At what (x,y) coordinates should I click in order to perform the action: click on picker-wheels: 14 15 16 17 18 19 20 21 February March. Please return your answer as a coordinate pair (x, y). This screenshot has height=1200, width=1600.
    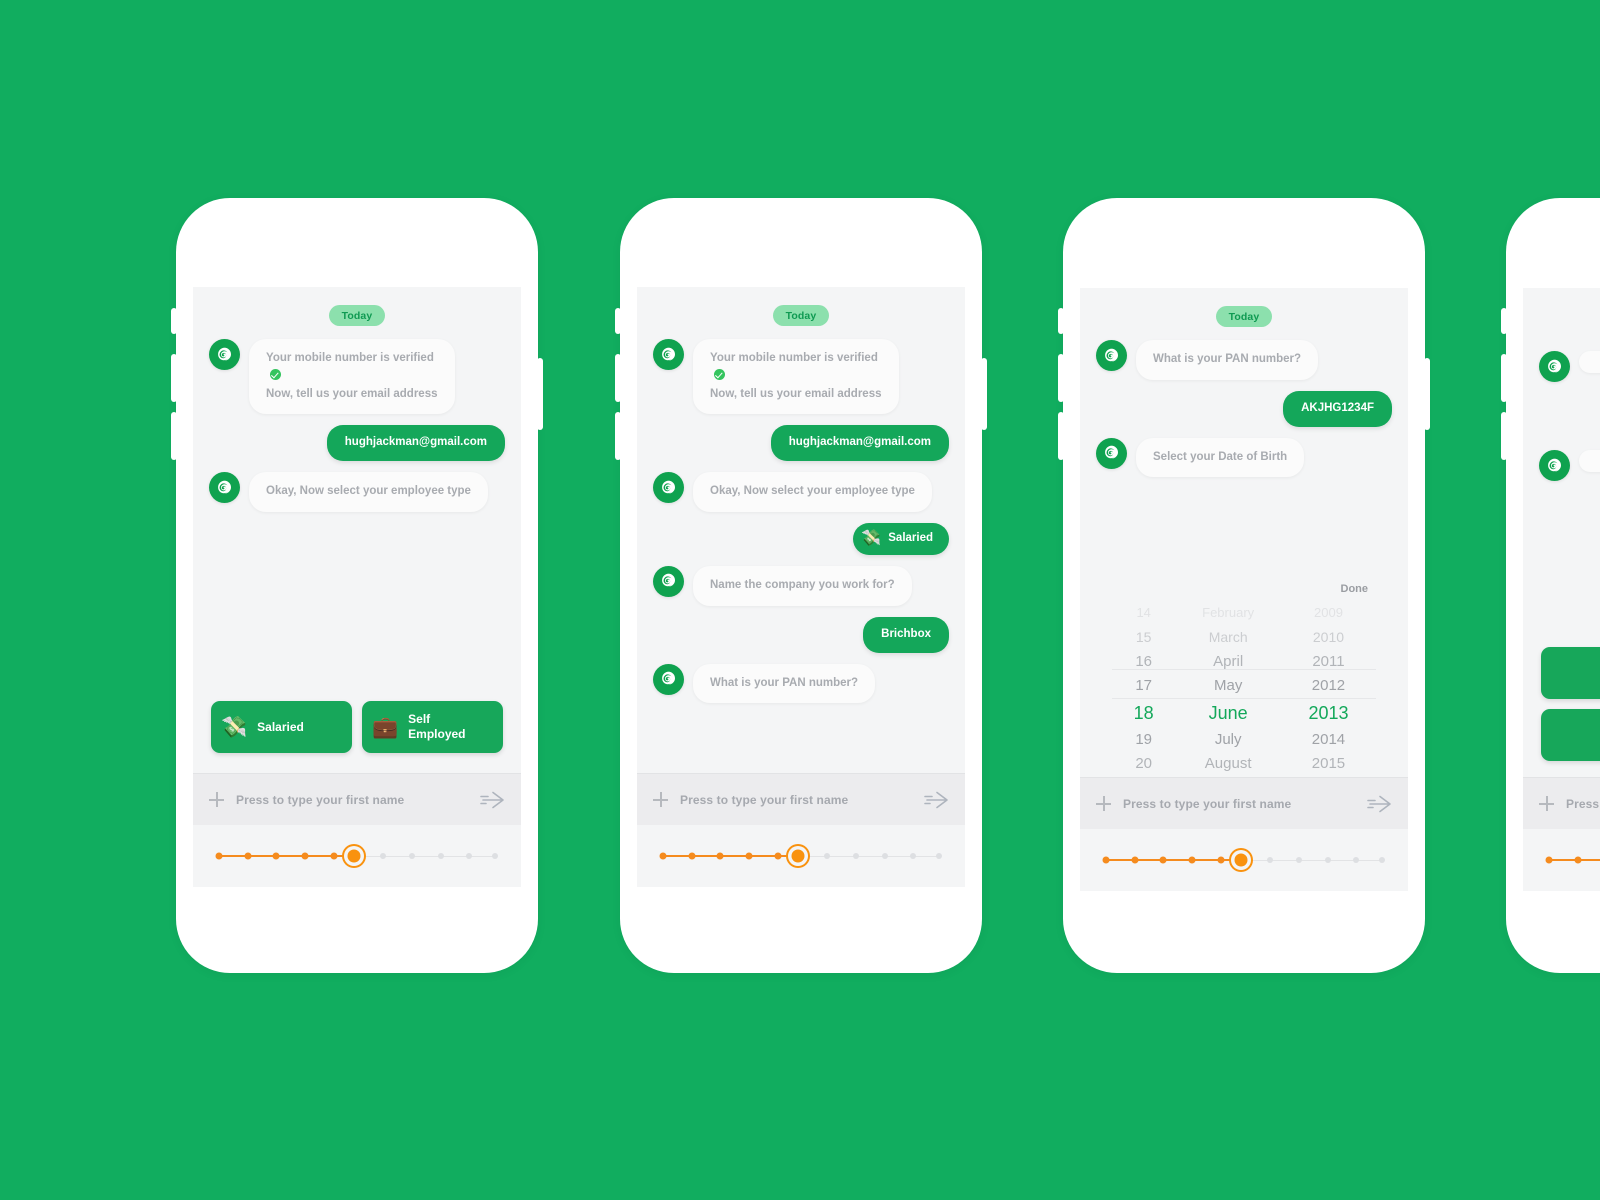
    Looking at the image, I should click on (1244, 686).